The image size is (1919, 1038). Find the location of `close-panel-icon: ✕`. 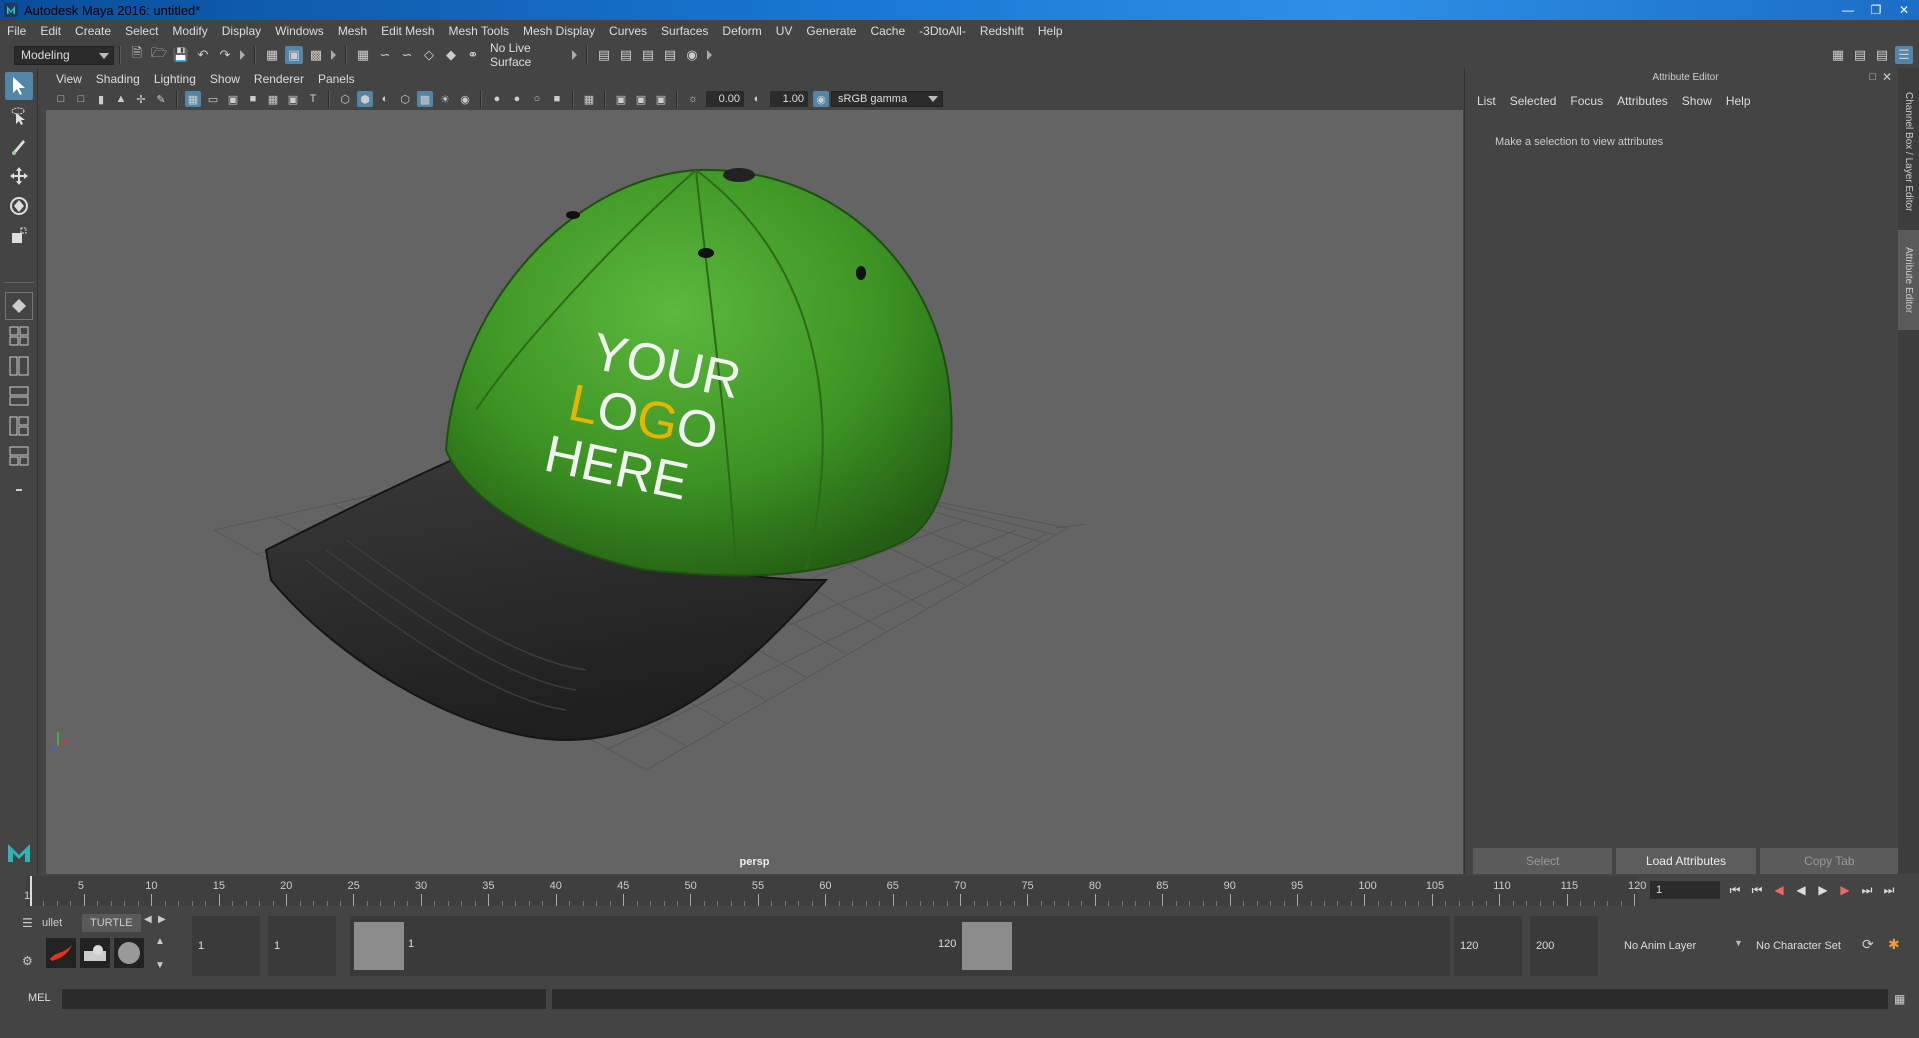

close-panel-icon: ✕ is located at coordinates (1887, 77).